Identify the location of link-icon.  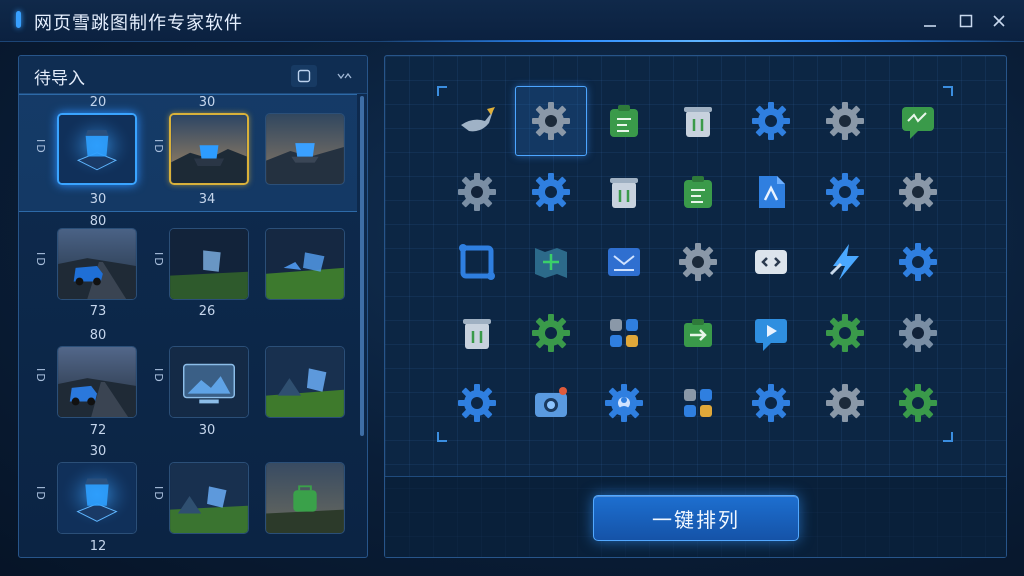
(477, 262).